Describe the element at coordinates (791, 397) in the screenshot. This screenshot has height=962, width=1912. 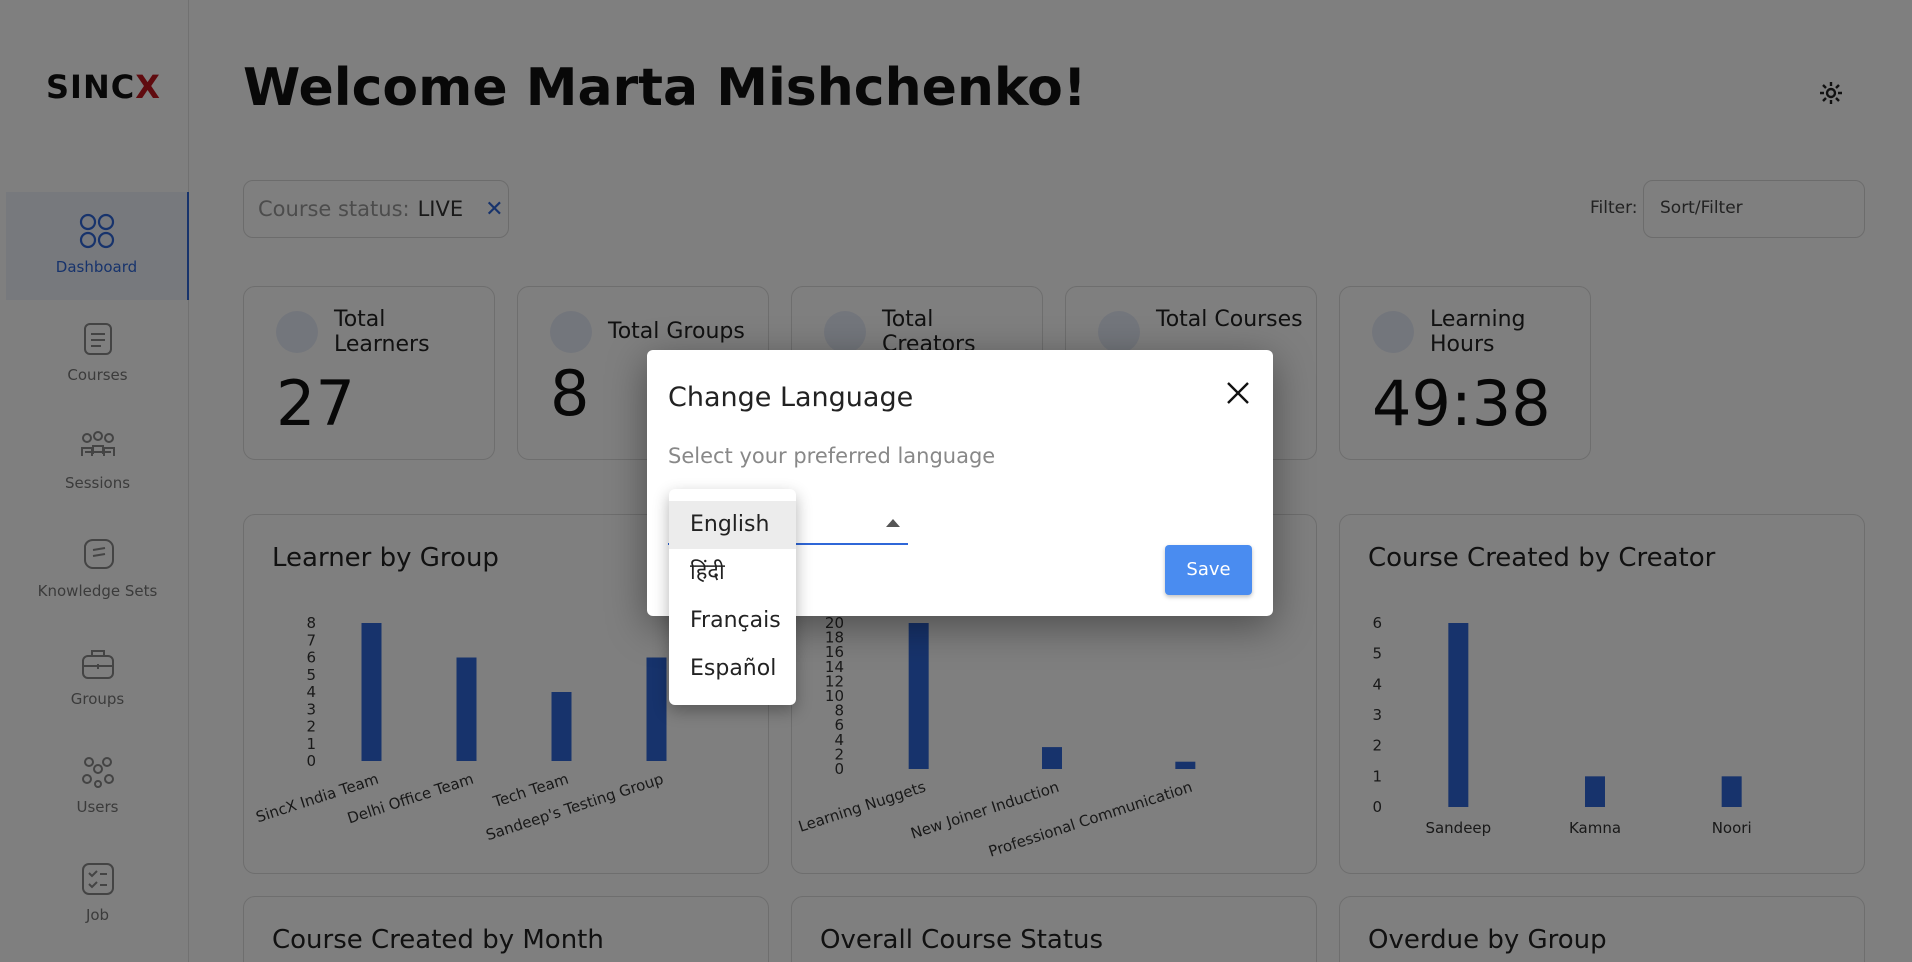
I see `modal-title: Change Language` at that location.